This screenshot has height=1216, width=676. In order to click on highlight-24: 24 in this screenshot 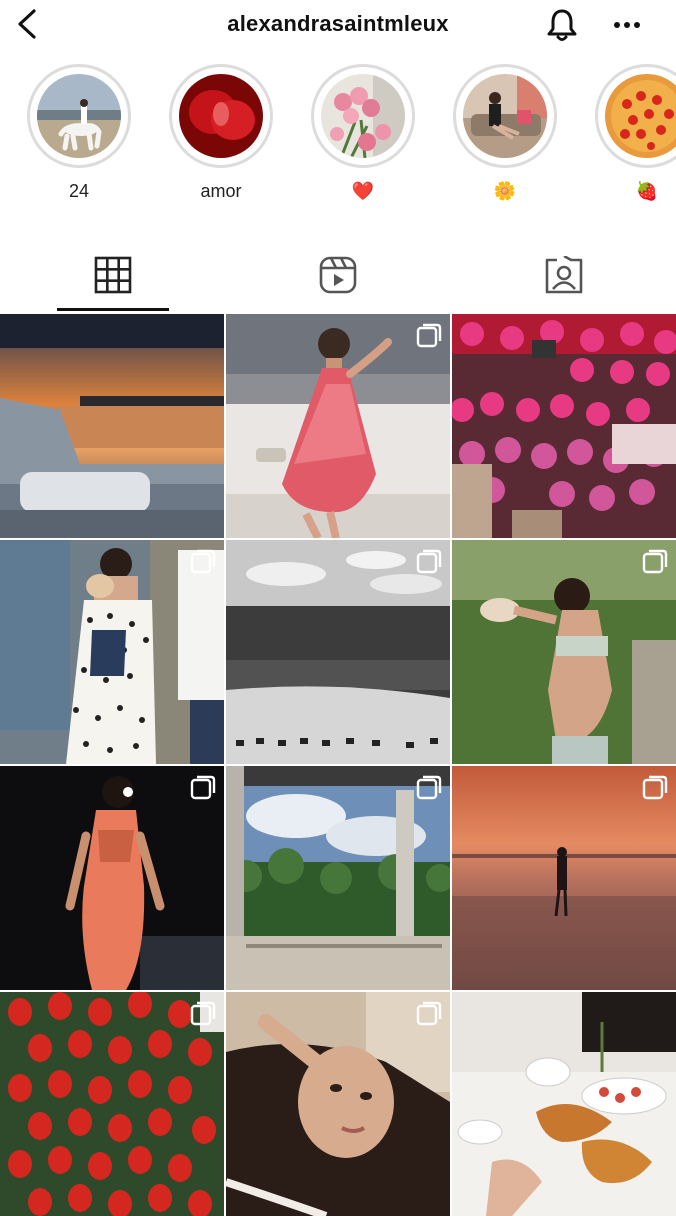, I will do `click(79, 134)`.